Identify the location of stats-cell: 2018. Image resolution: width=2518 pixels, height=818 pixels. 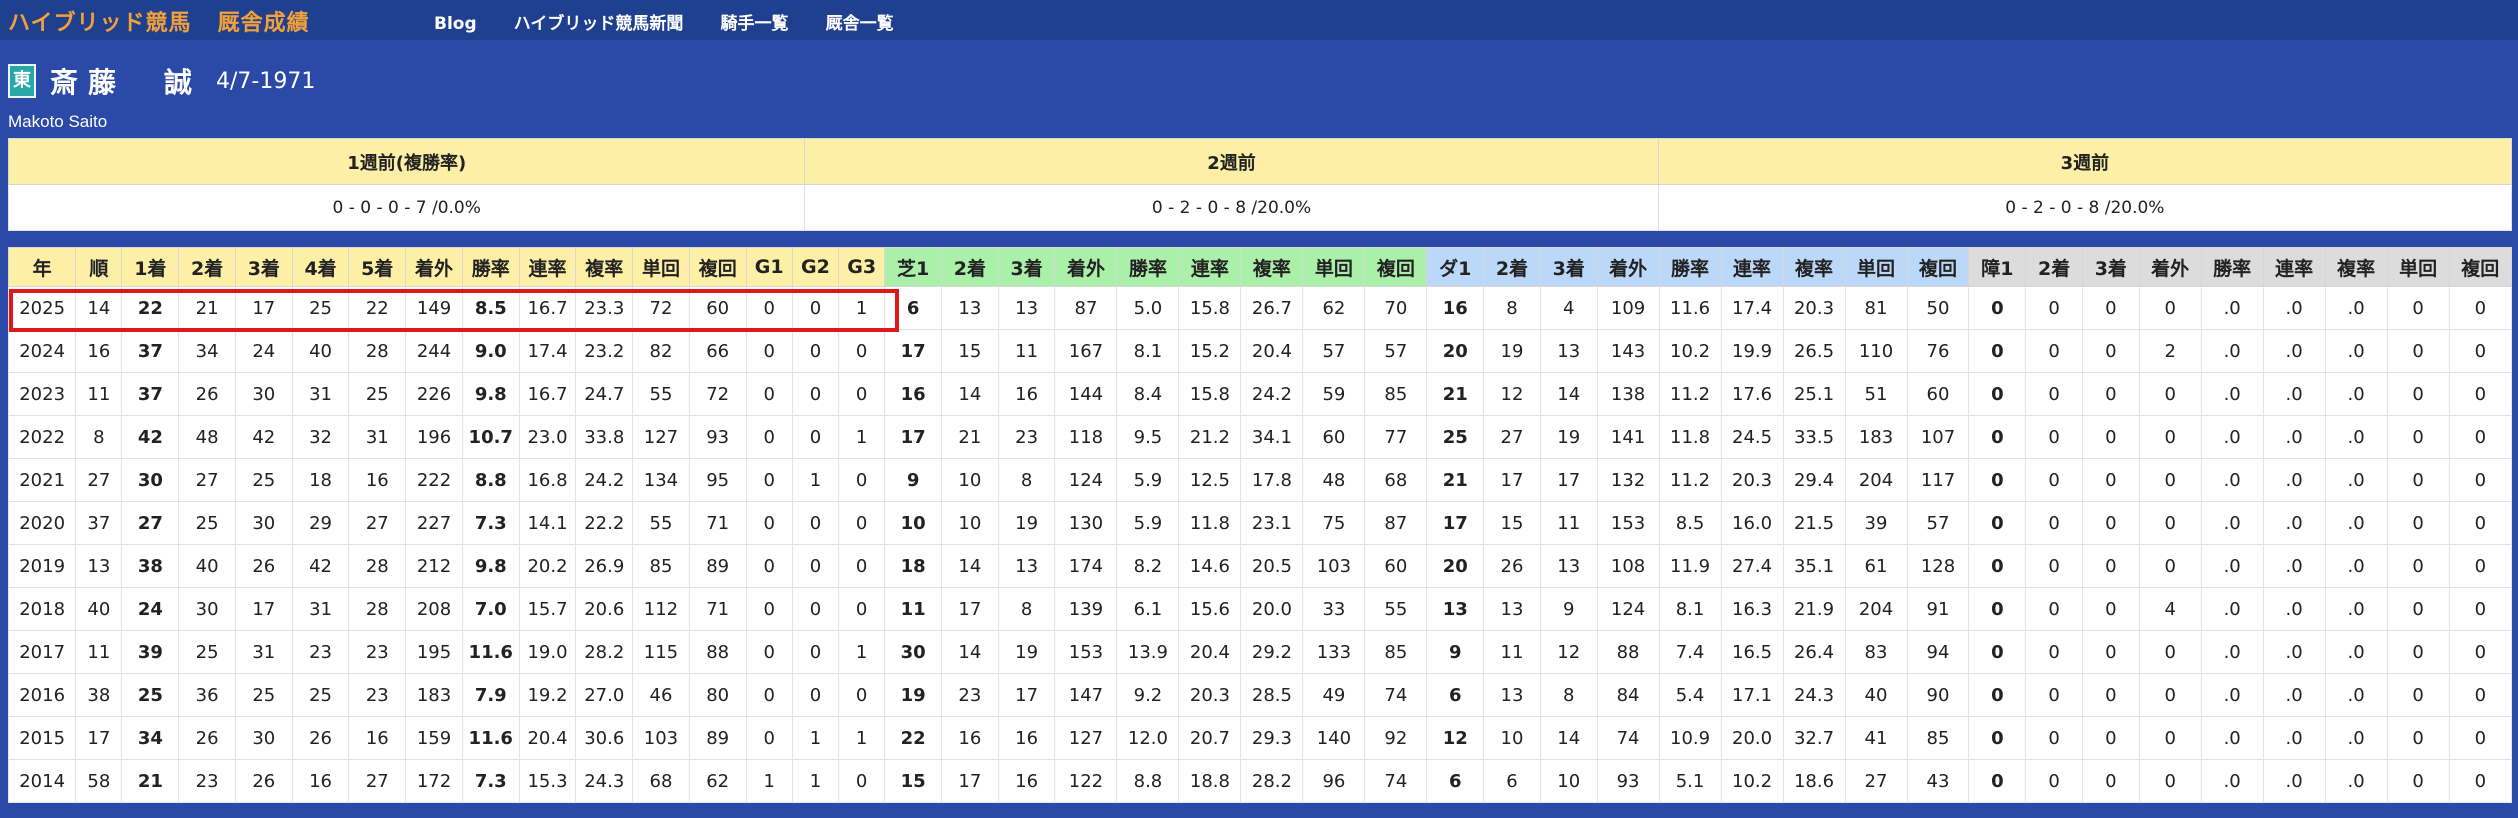
(42, 609).